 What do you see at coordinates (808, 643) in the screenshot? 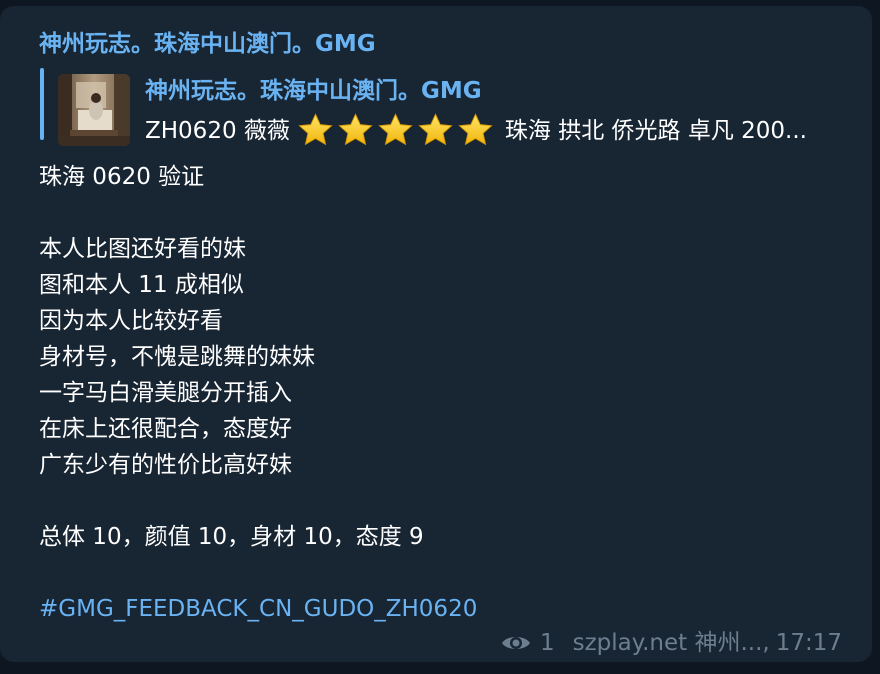
I see `post-time: 17:17` at bounding box center [808, 643].